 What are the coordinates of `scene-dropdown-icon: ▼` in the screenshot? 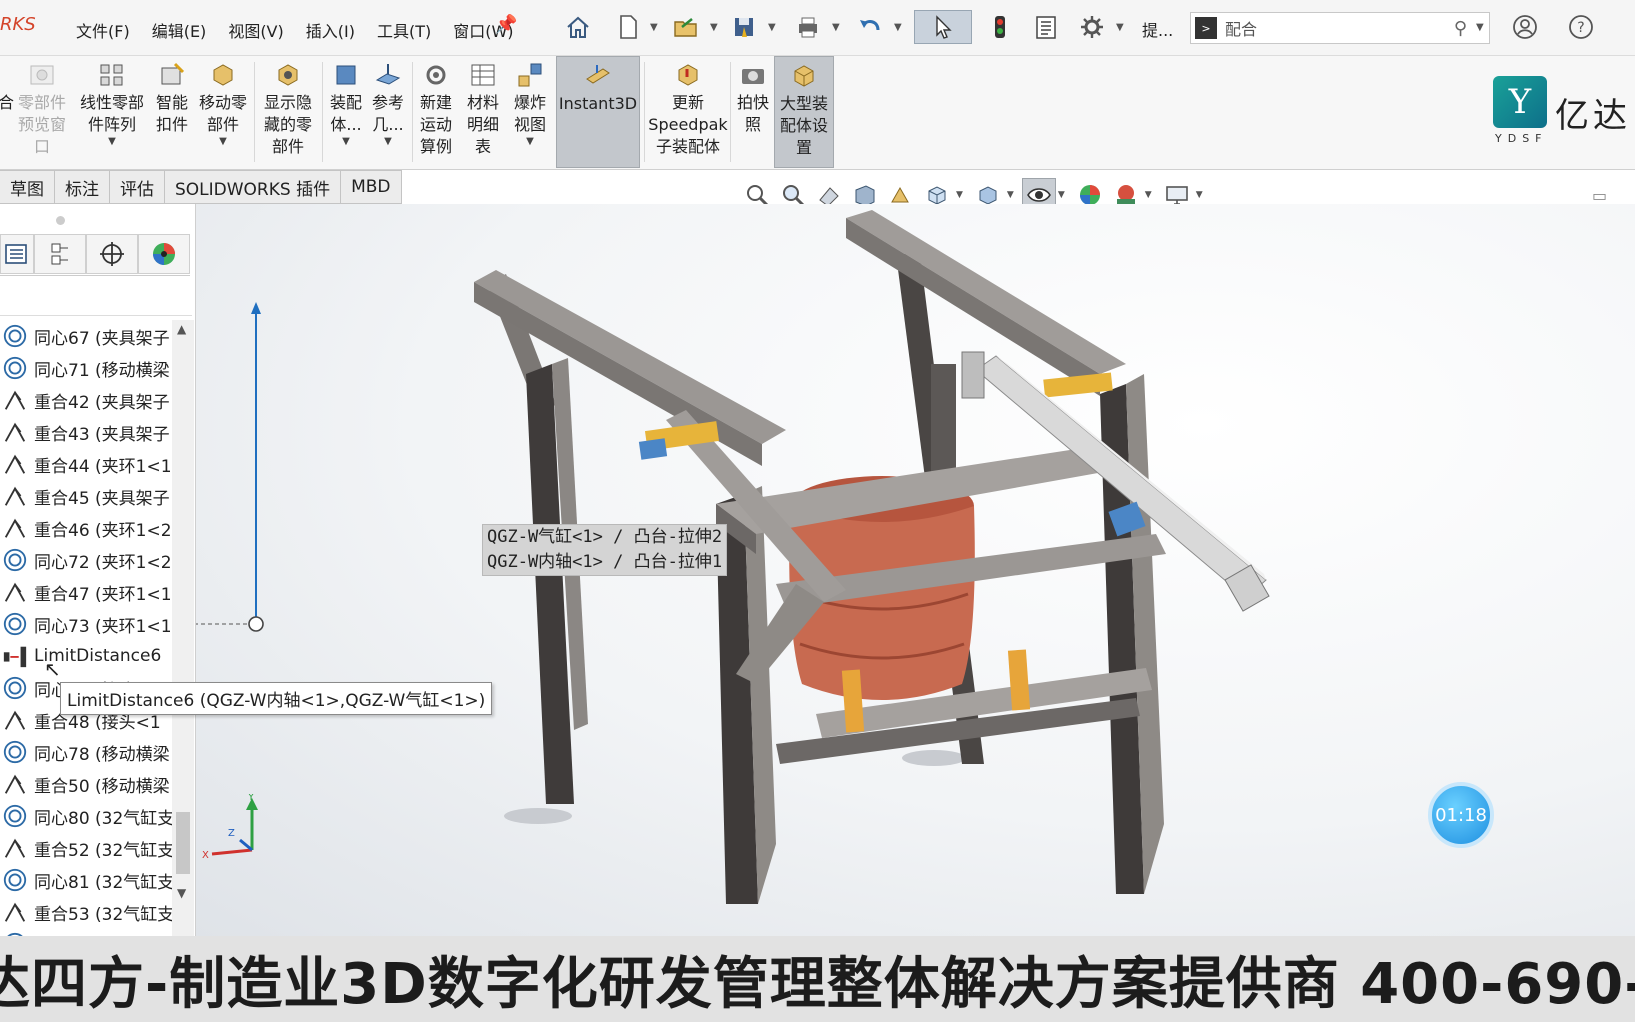 It's located at (1148, 195).